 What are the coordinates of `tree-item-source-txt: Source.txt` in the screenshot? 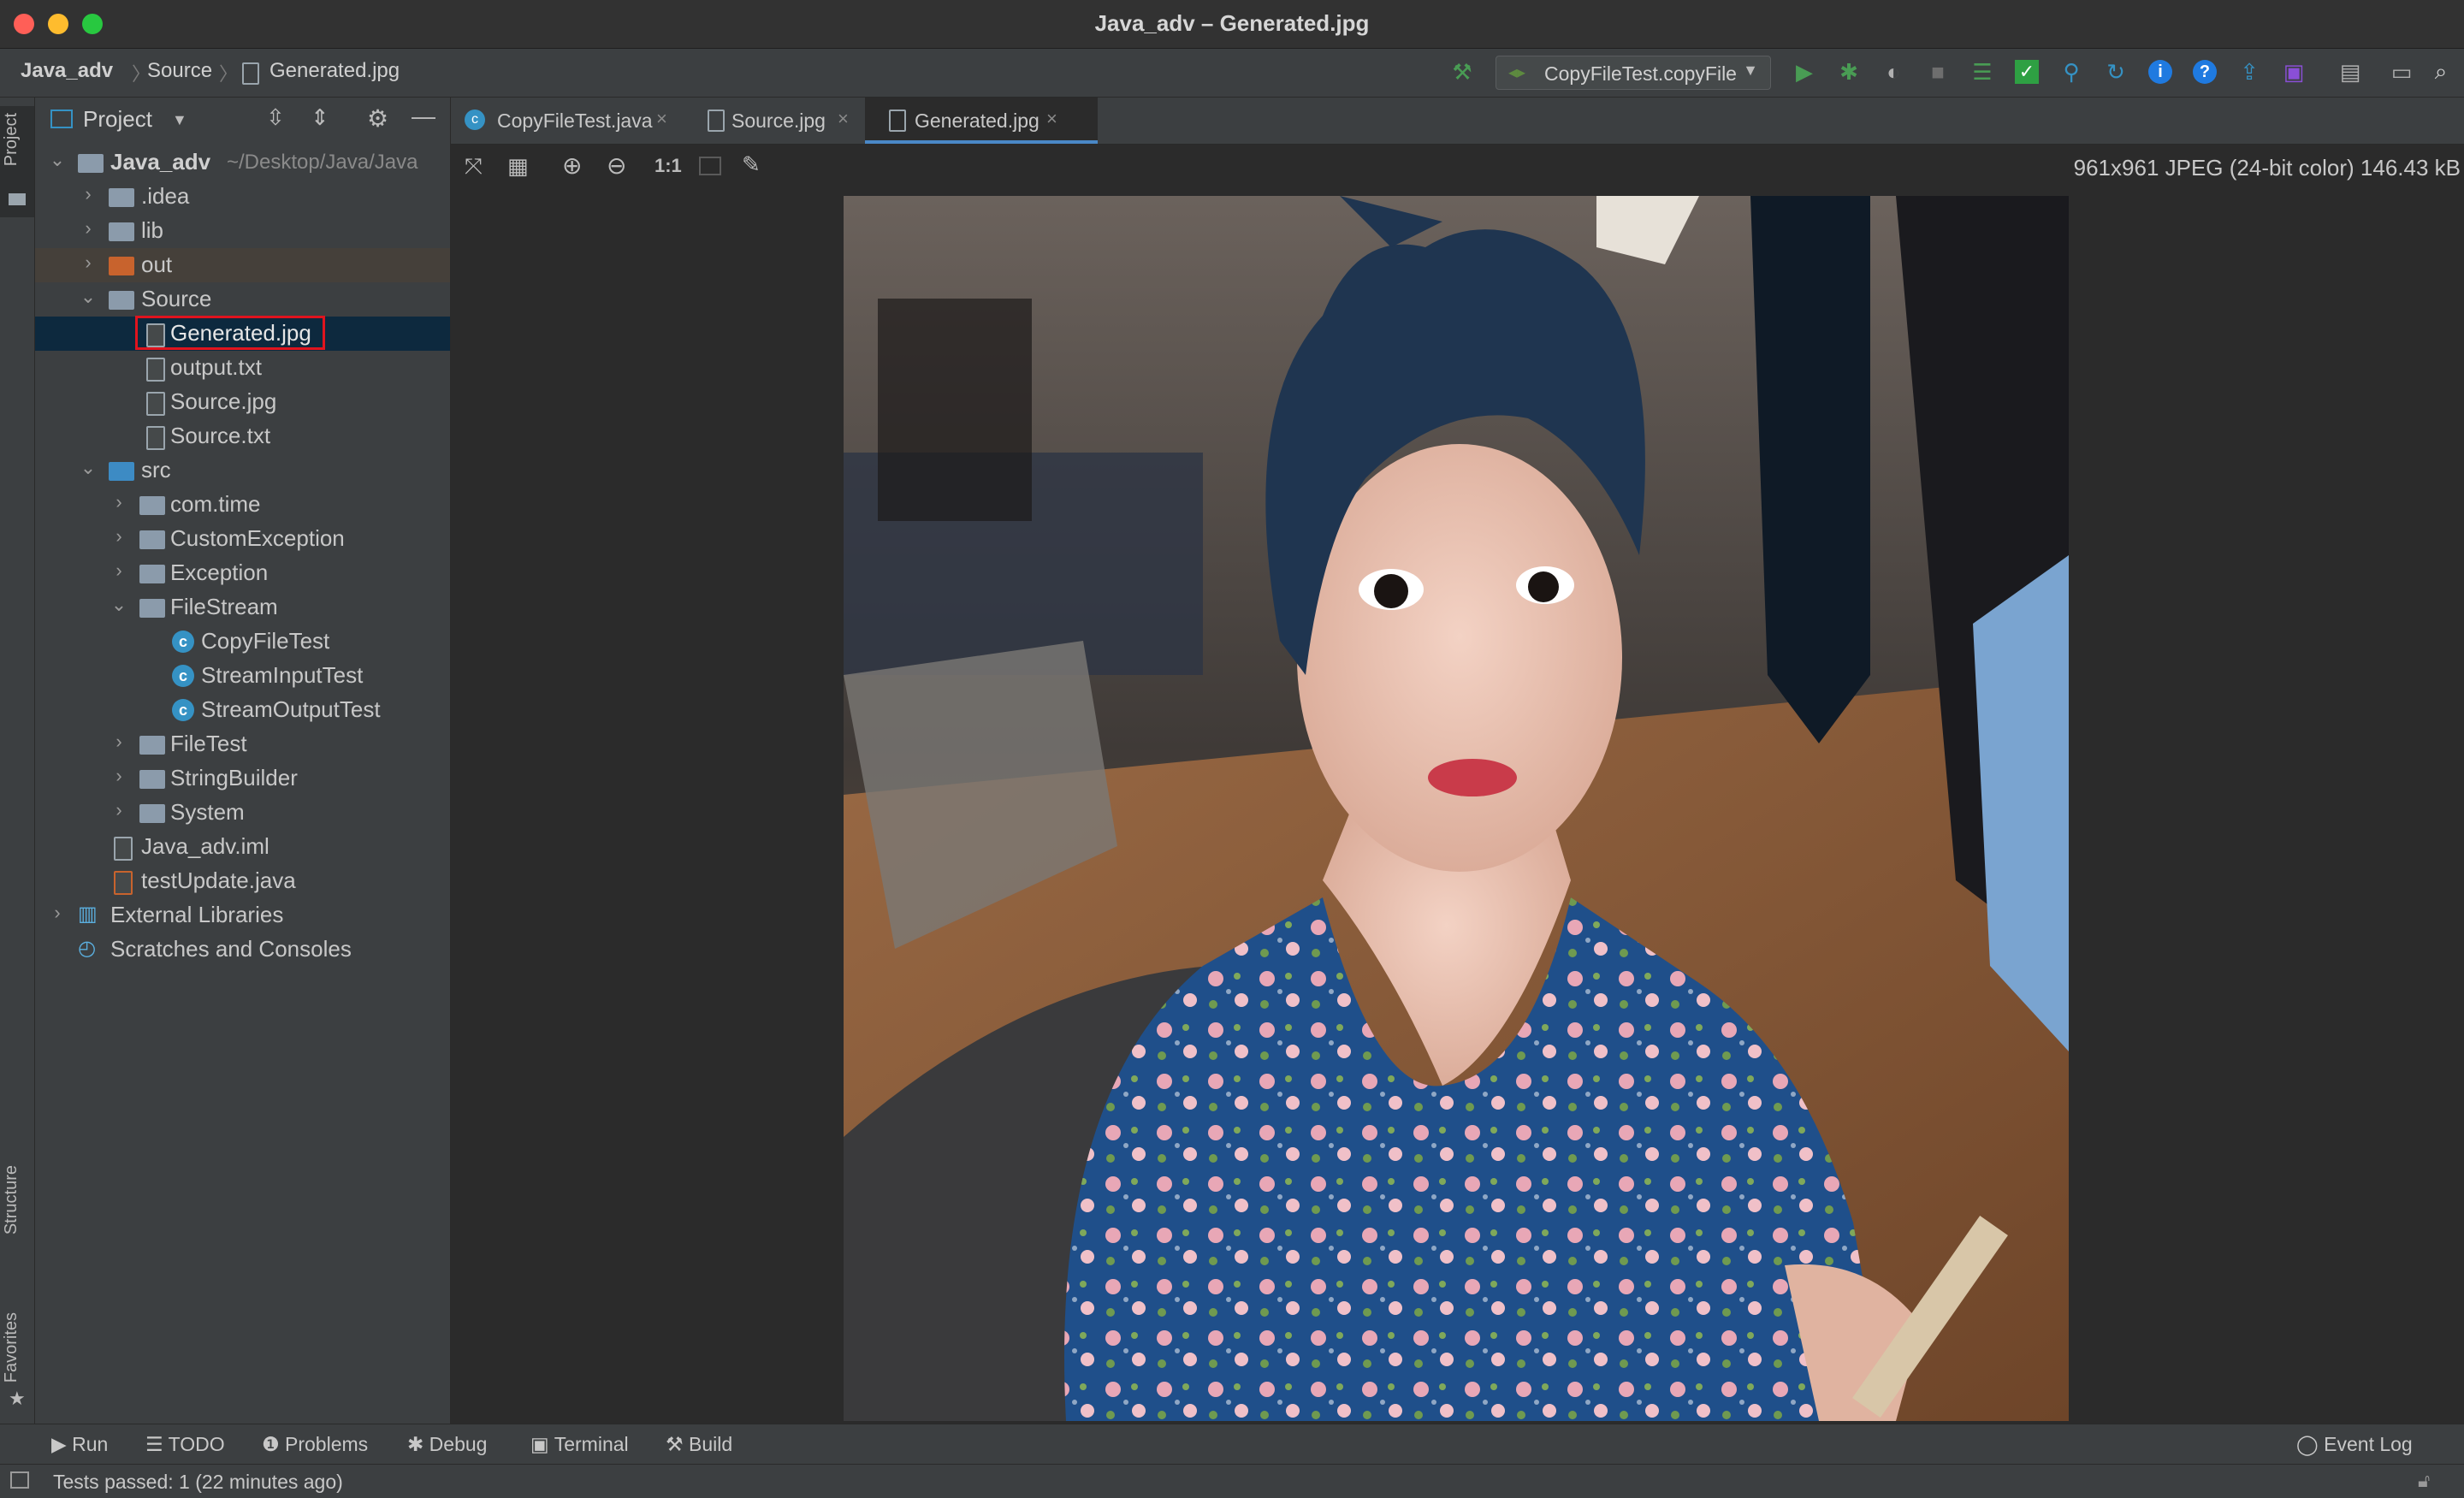 It's located at (242, 436).